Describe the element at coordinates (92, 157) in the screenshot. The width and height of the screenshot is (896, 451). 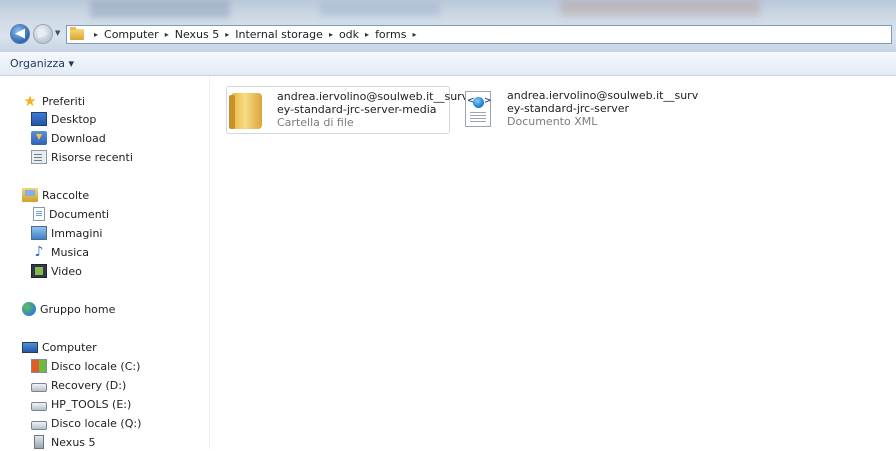
I see `nav-label: Risorse recenti` at that location.